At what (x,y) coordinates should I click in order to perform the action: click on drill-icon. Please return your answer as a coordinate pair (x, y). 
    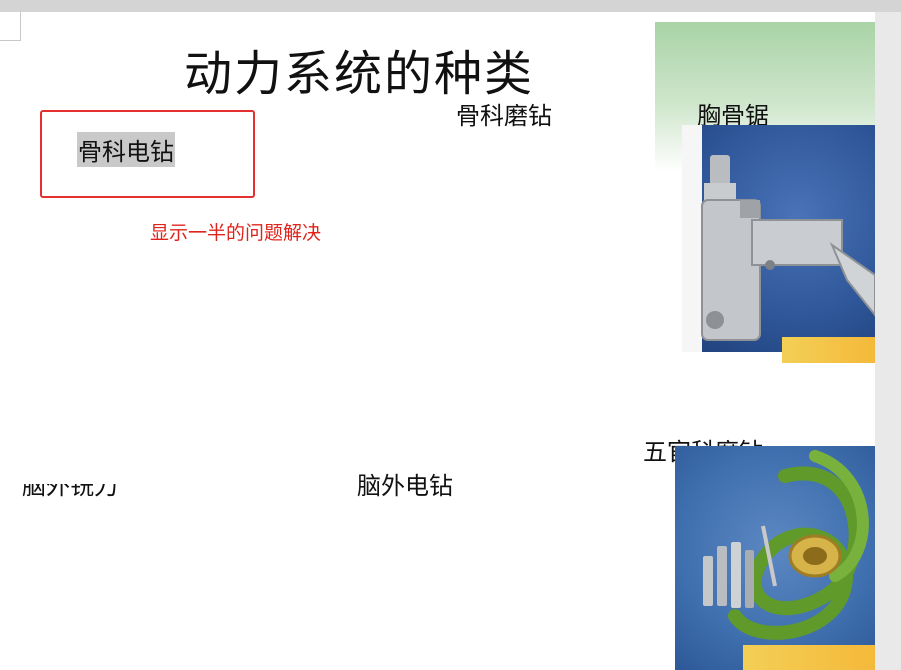
    Looking at the image, I should click on (786, 545).